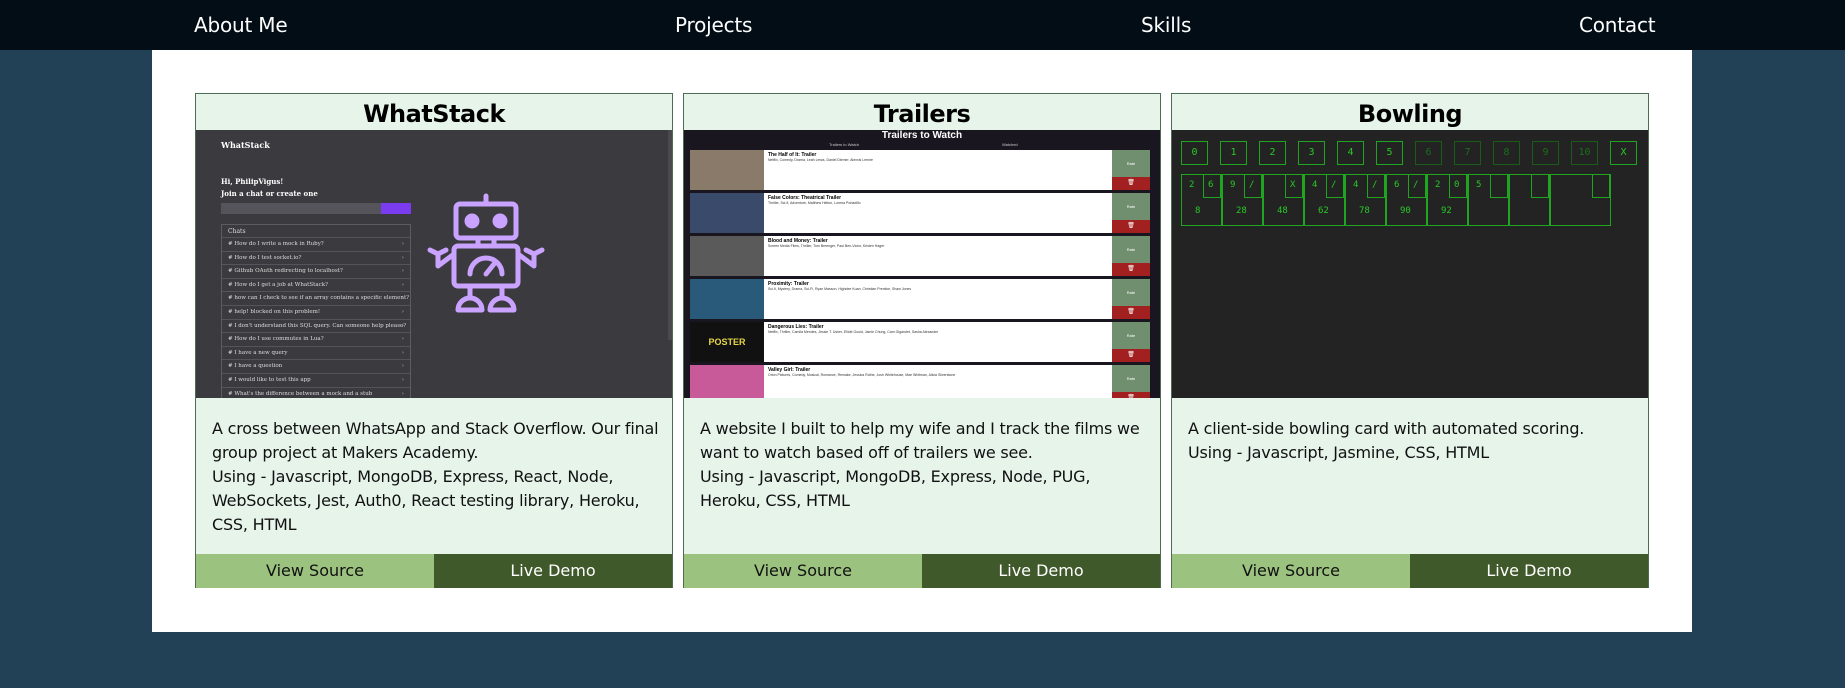 Image resolution: width=1845 pixels, height=688 pixels. What do you see at coordinates (1428, 153) in the screenshot?
I see `preview-pin-key: 6` at bounding box center [1428, 153].